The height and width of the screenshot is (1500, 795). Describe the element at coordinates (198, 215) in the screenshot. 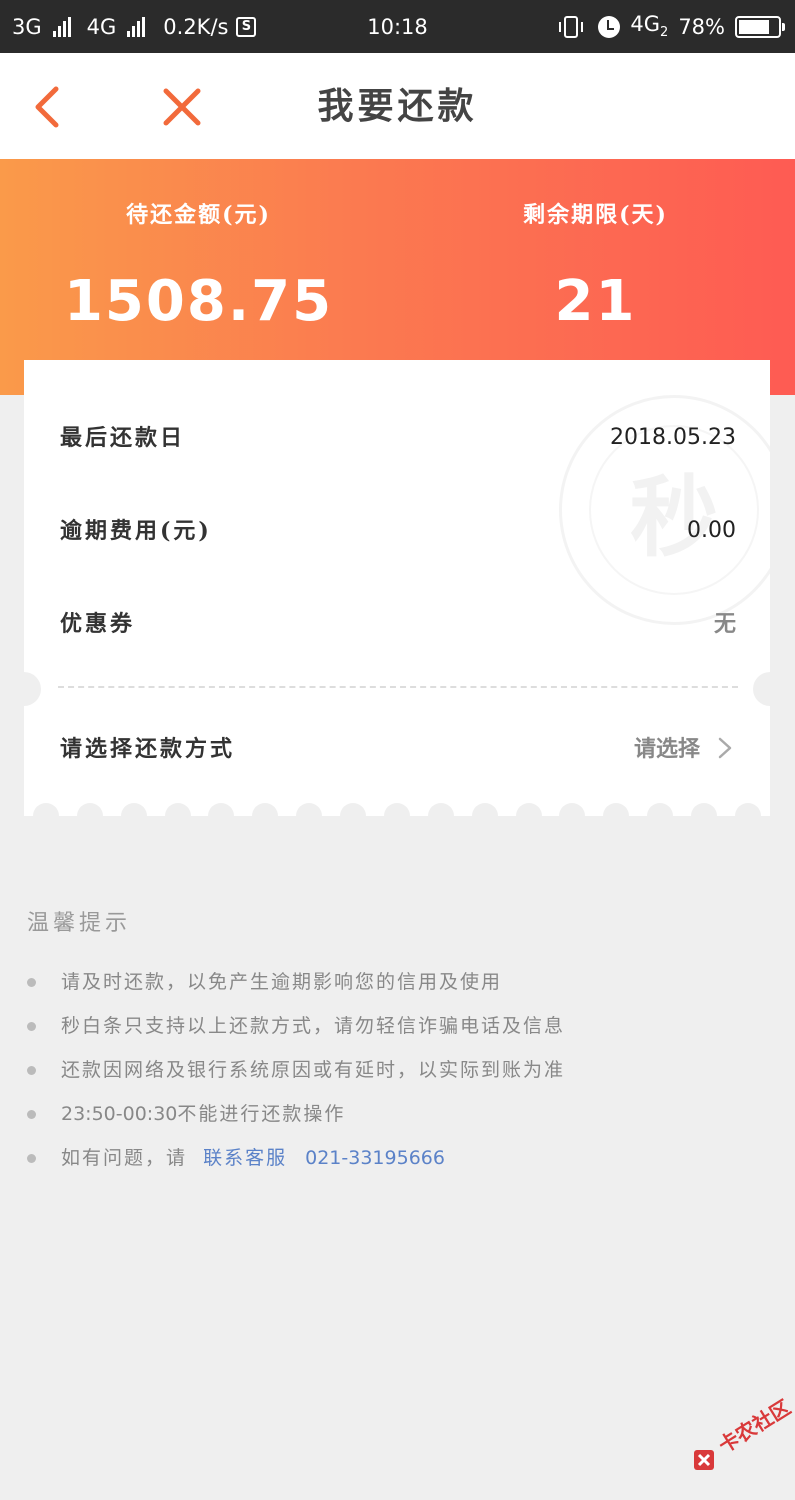

I see `amount-label: 待还金额(元)` at that location.